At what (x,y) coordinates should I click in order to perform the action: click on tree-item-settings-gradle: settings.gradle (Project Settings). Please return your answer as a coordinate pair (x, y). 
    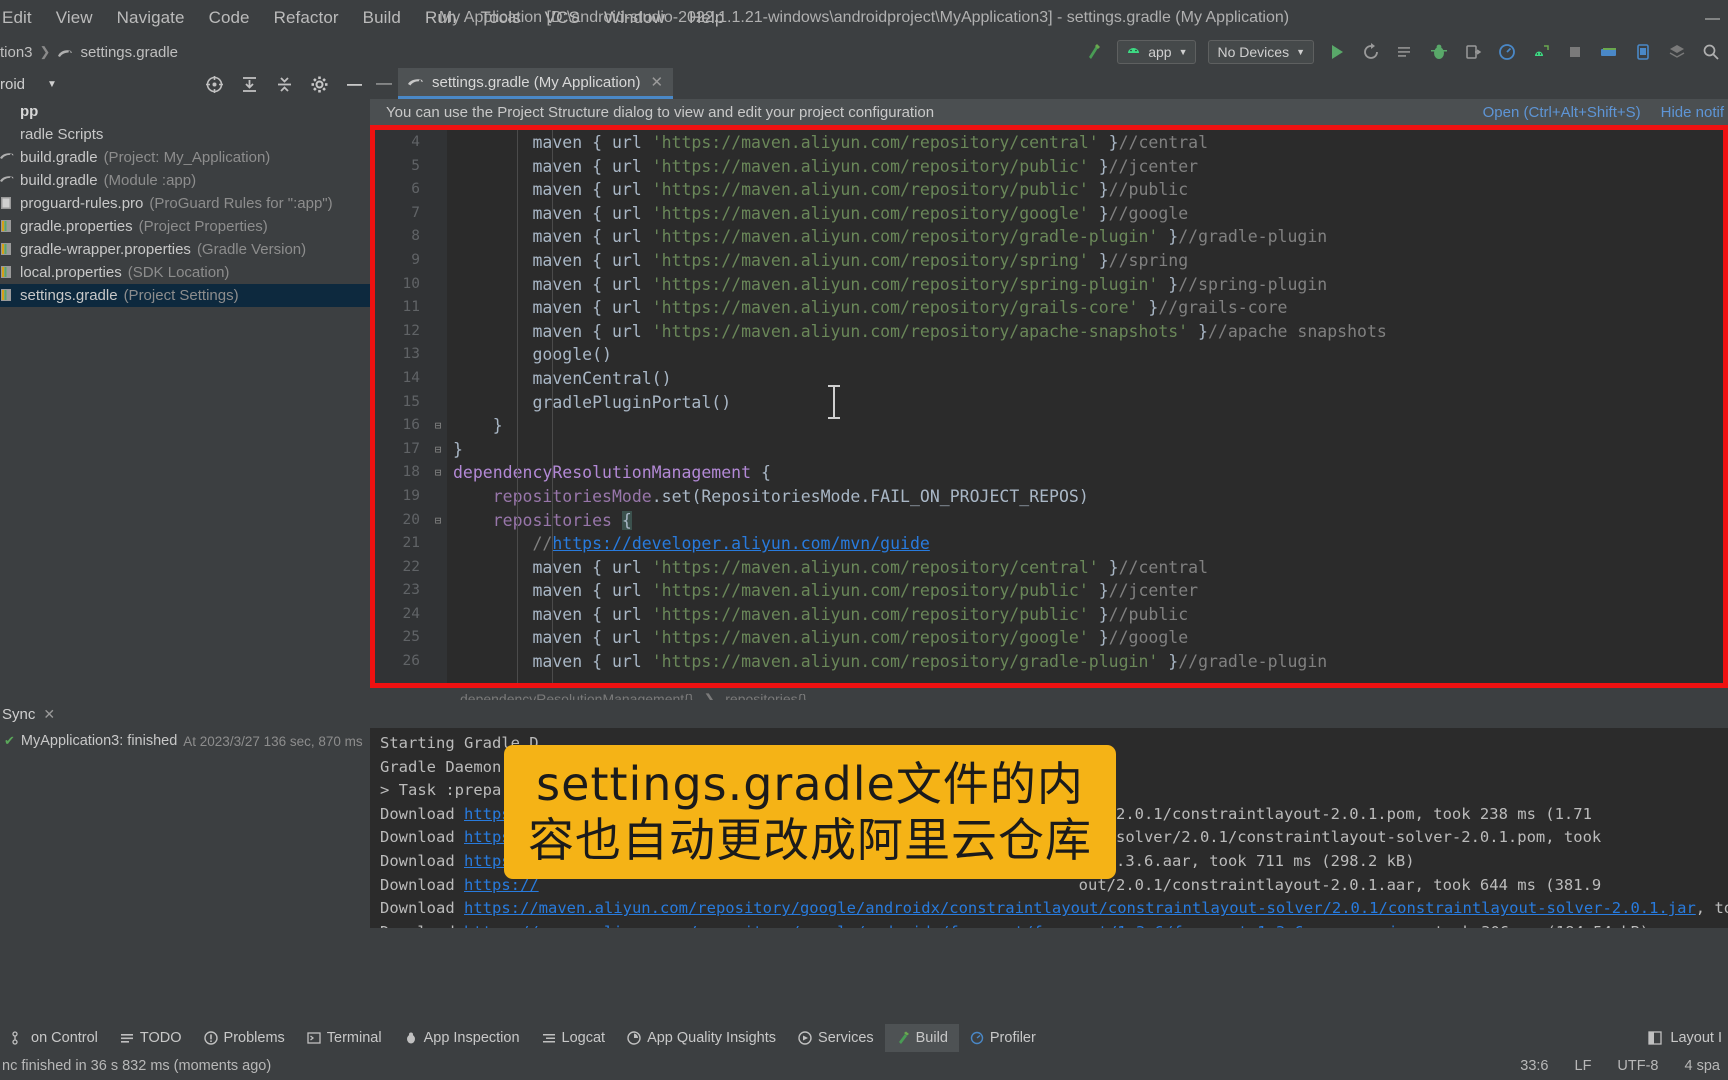
    Looking at the image, I should click on (185, 295).